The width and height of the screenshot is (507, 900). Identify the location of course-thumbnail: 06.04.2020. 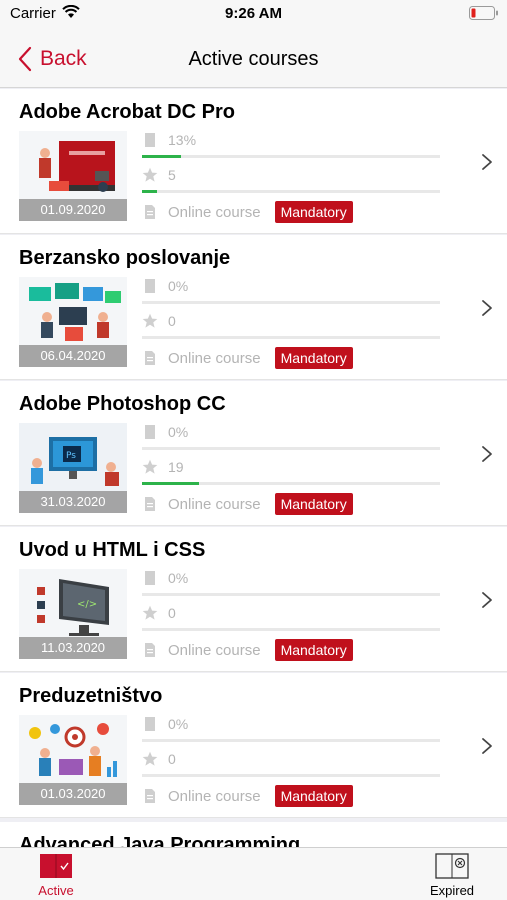
(73, 322).